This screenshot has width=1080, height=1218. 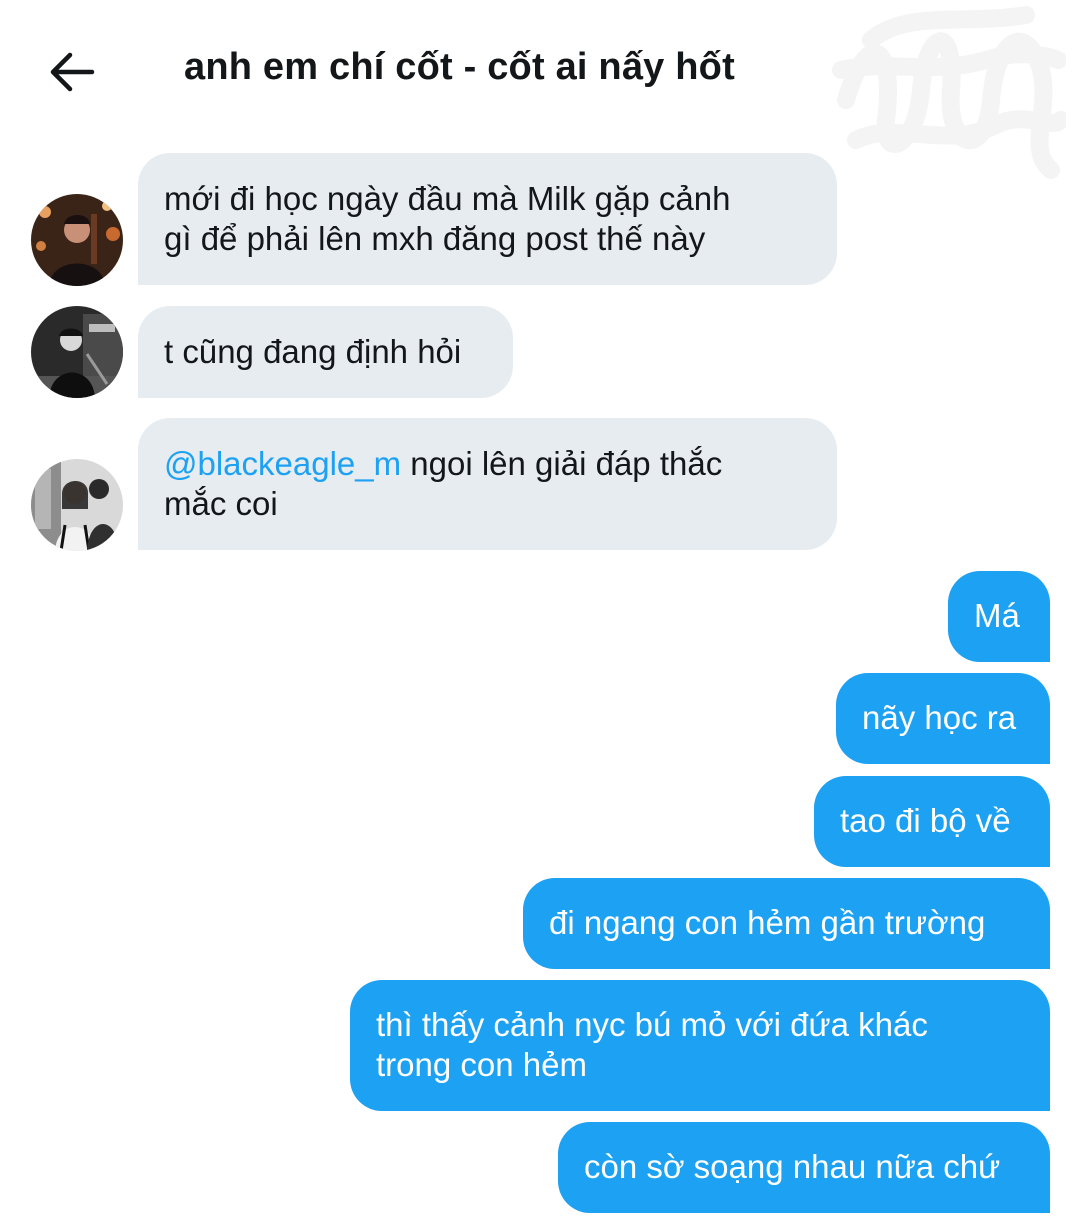 I want to click on message-text-line: mới đi học ngày đầu mà Milk gặp cảnh, so click(x=447, y=198).